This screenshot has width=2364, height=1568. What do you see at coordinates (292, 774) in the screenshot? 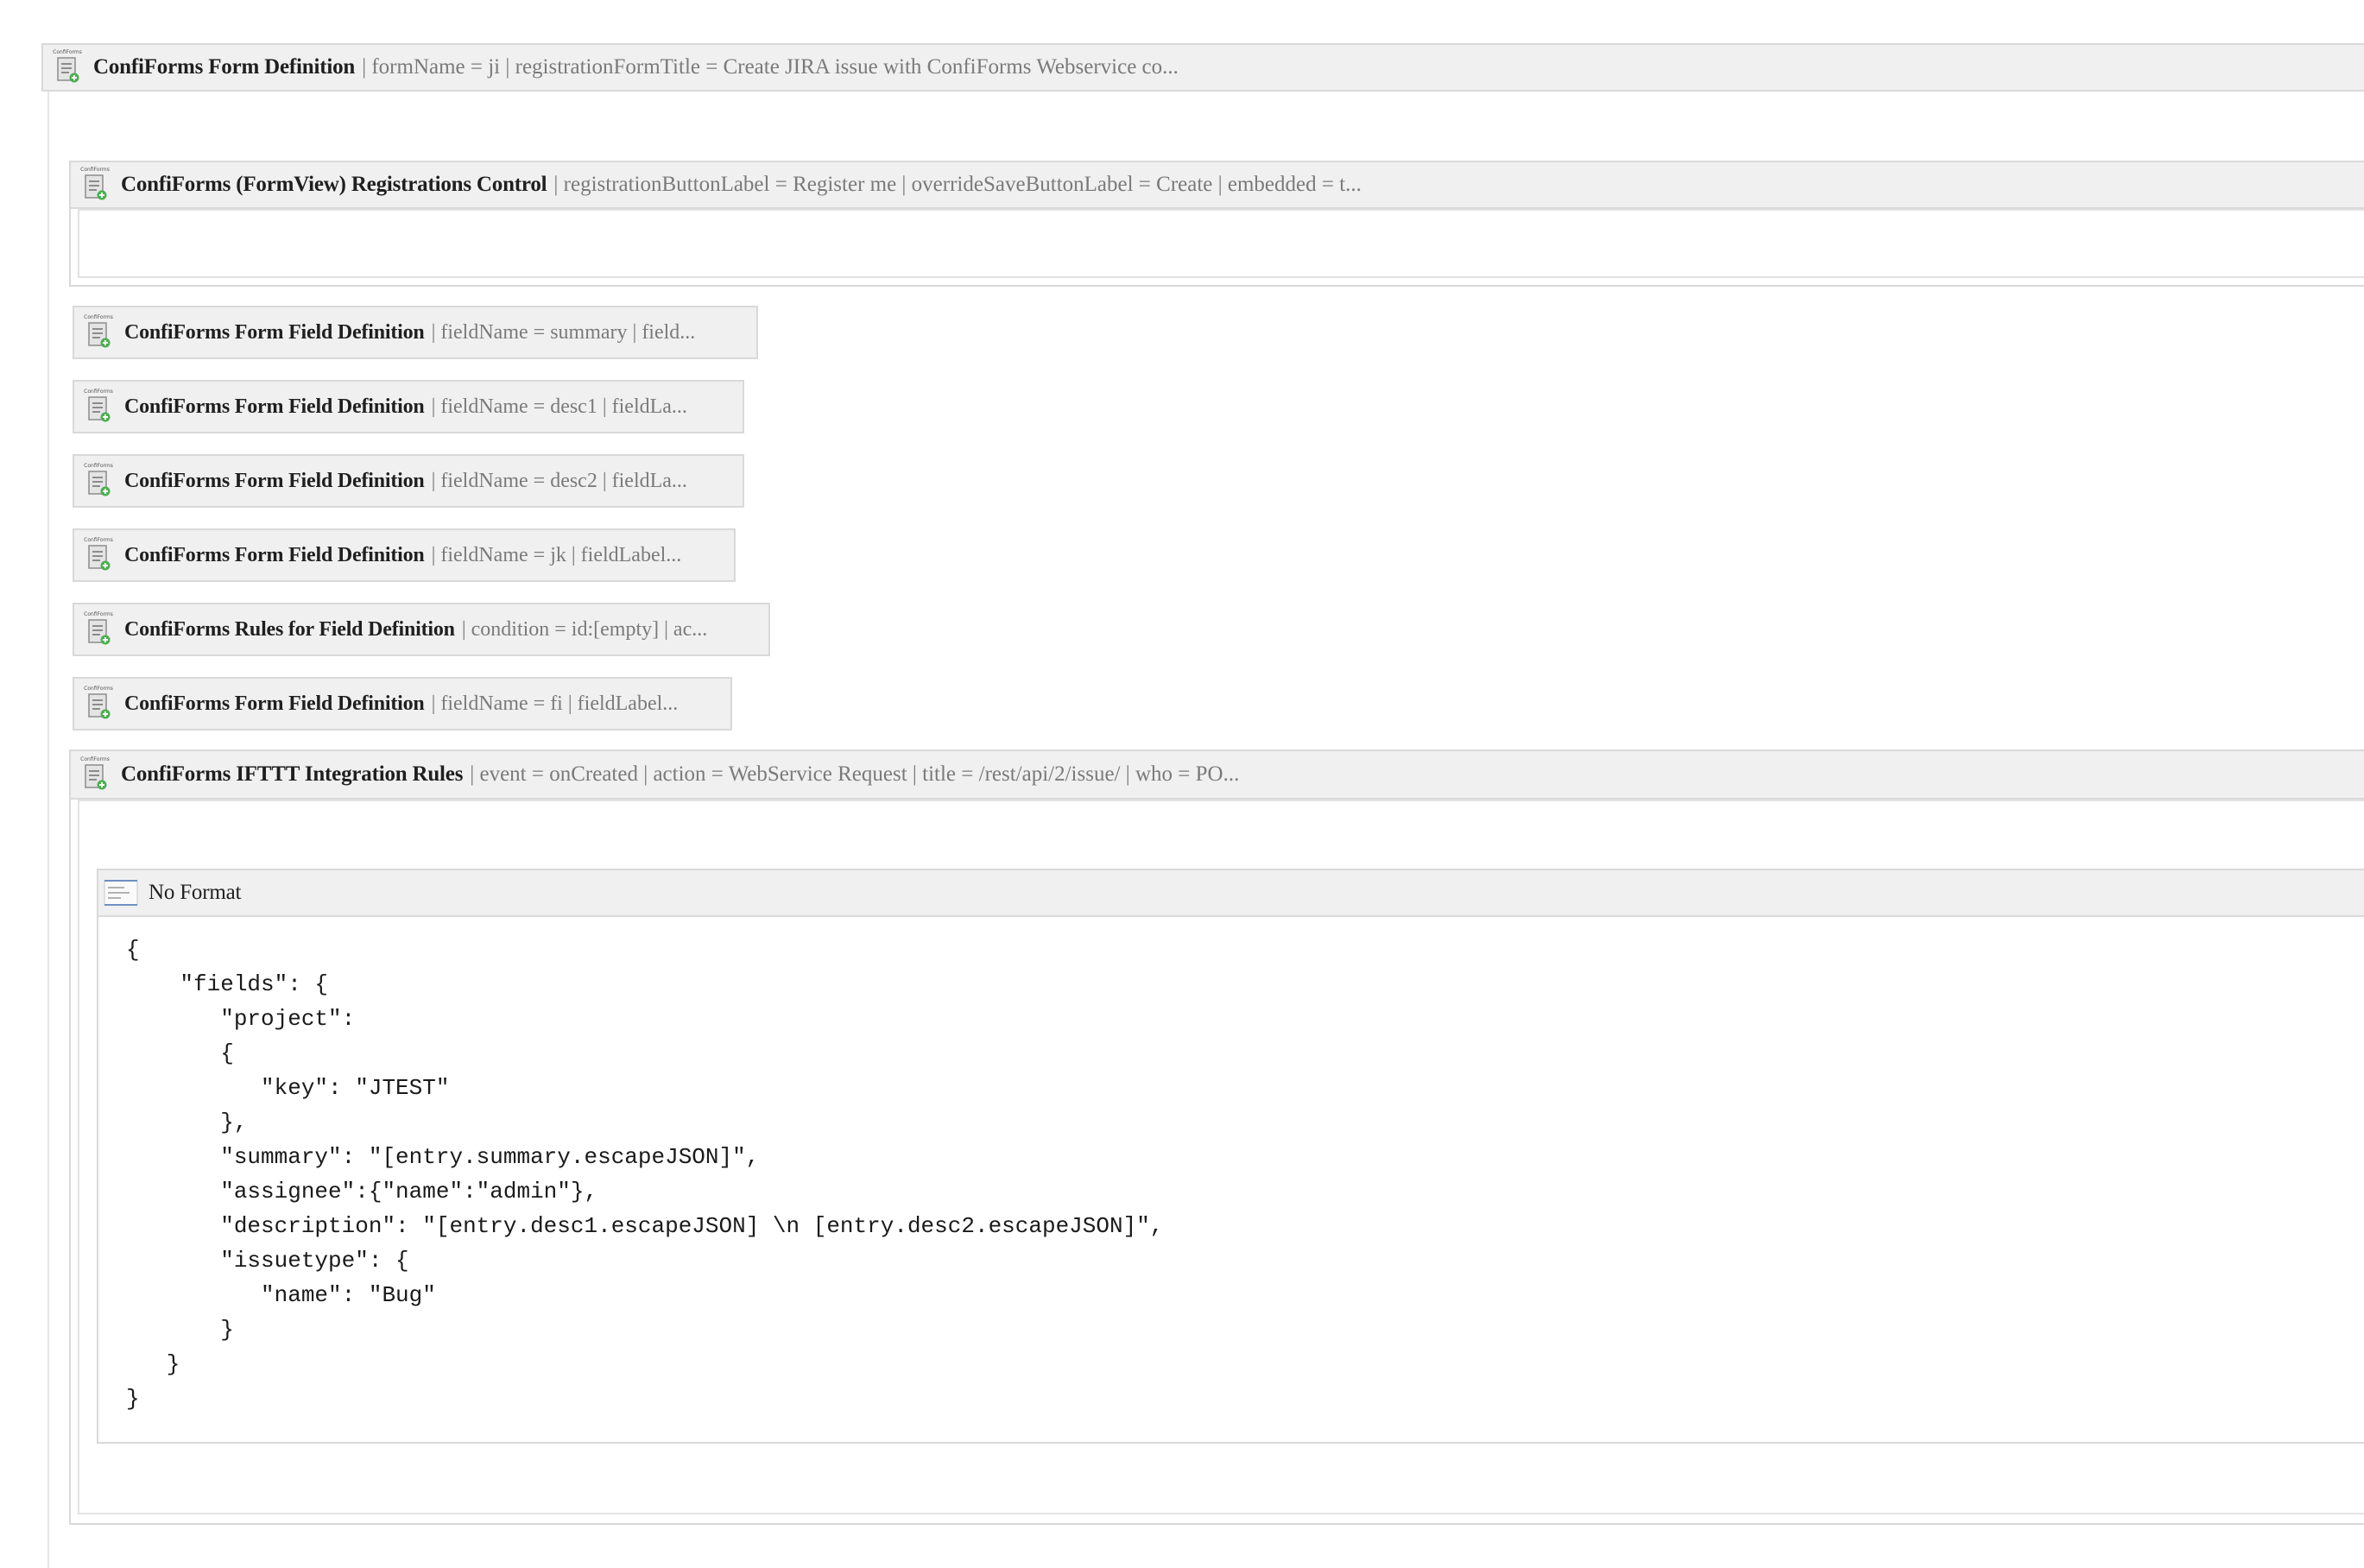
I see `macro-name: ConfiForms IFTTT Integration Rules` at bounding box center [292, 774].